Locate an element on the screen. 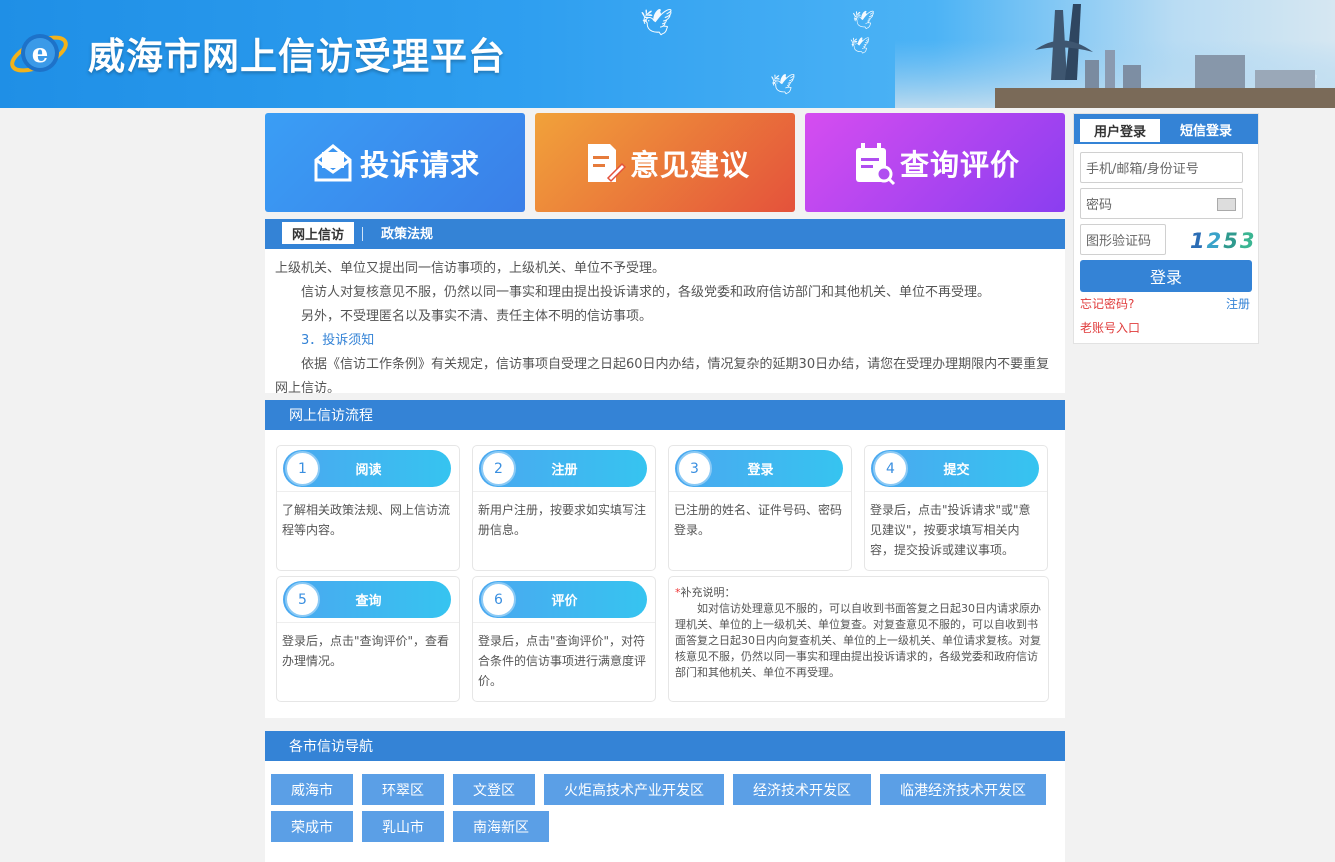 The width and height of the screenshot is (1335, 862). step-title: 阅读 is located at coordinates (368, 470).